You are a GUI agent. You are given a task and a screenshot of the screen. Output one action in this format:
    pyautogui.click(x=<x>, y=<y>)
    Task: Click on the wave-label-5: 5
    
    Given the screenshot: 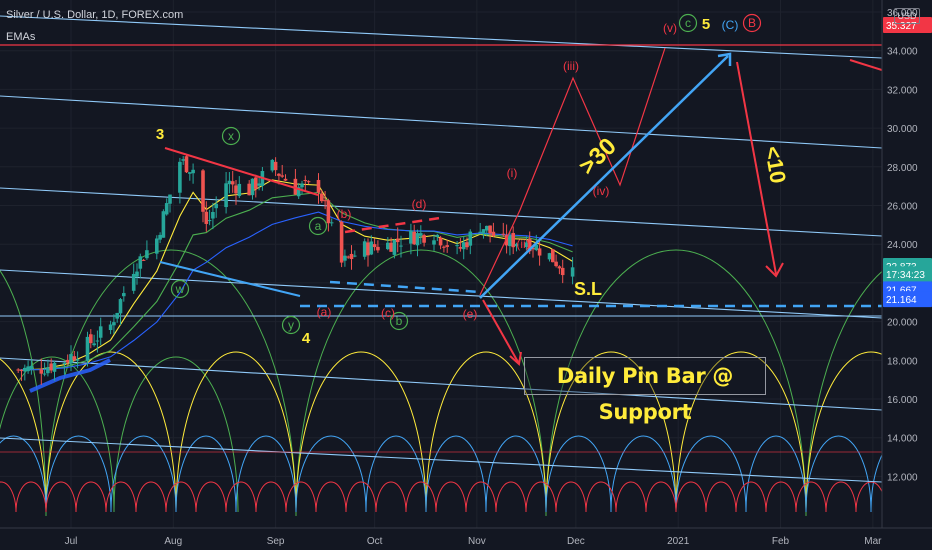 What is the action you would take?
    pyautogui.click(x=706, y=24)
    